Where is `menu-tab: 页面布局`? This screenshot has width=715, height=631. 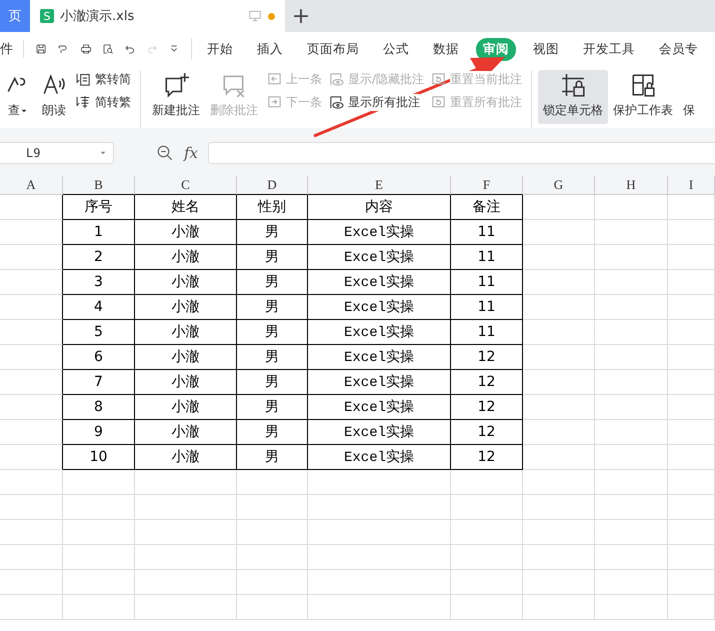
menu-tab: 页面布局 is located at coordinates (333, 49).